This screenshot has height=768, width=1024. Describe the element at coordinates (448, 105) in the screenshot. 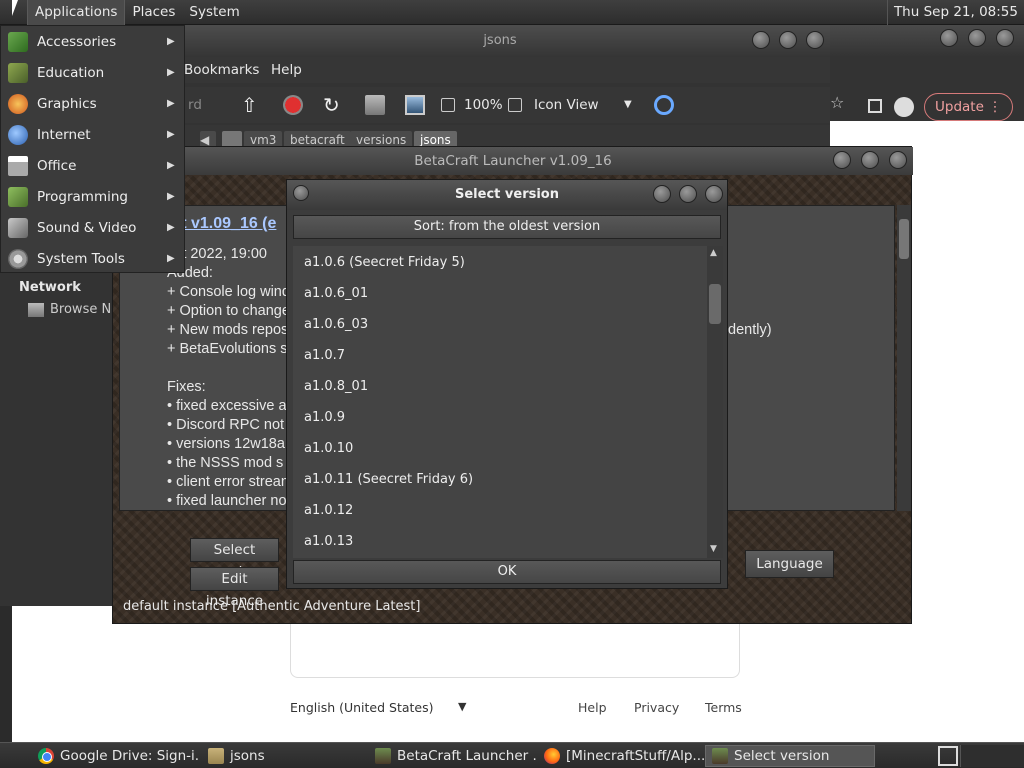

I see `zoom-out-icon` at that location.